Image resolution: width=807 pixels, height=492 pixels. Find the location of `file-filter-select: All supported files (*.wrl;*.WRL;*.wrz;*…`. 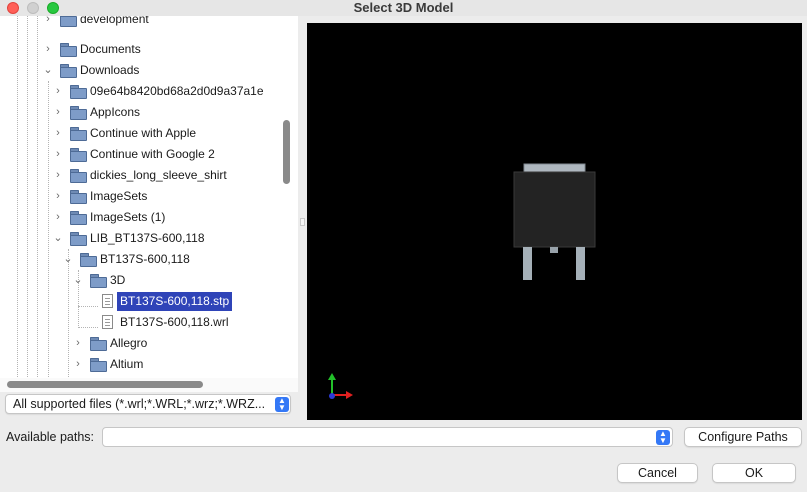

file-filter-select: All supported files (*.wrl;*.WRL;*.wrz;*… is located at coordinates (148, 404).